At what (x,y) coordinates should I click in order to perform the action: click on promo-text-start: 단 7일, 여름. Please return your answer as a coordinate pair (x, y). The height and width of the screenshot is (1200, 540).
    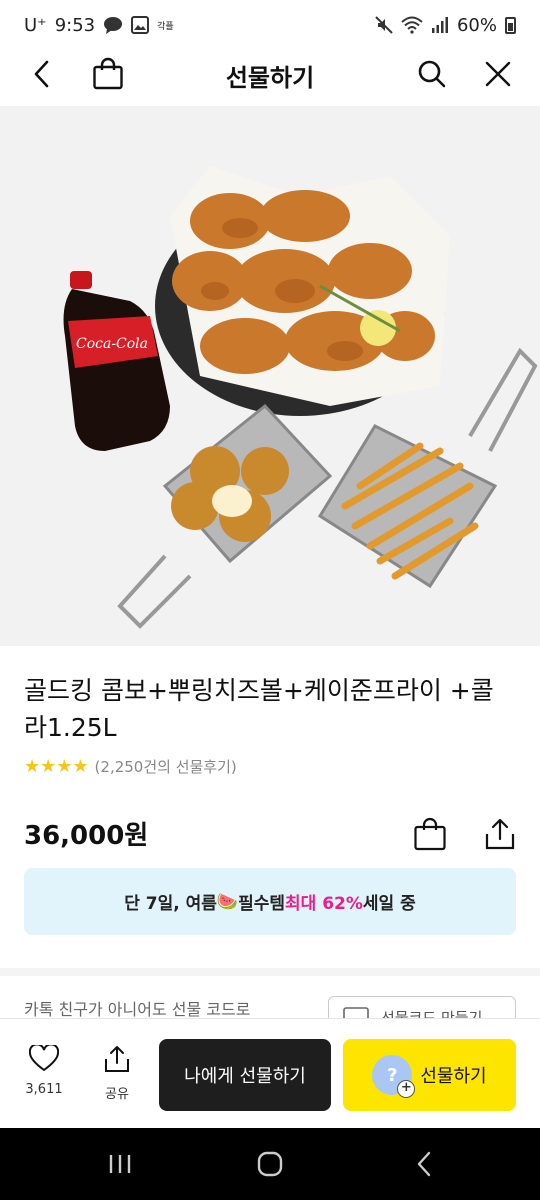
    Looking at the image, I should click on (170, 904).